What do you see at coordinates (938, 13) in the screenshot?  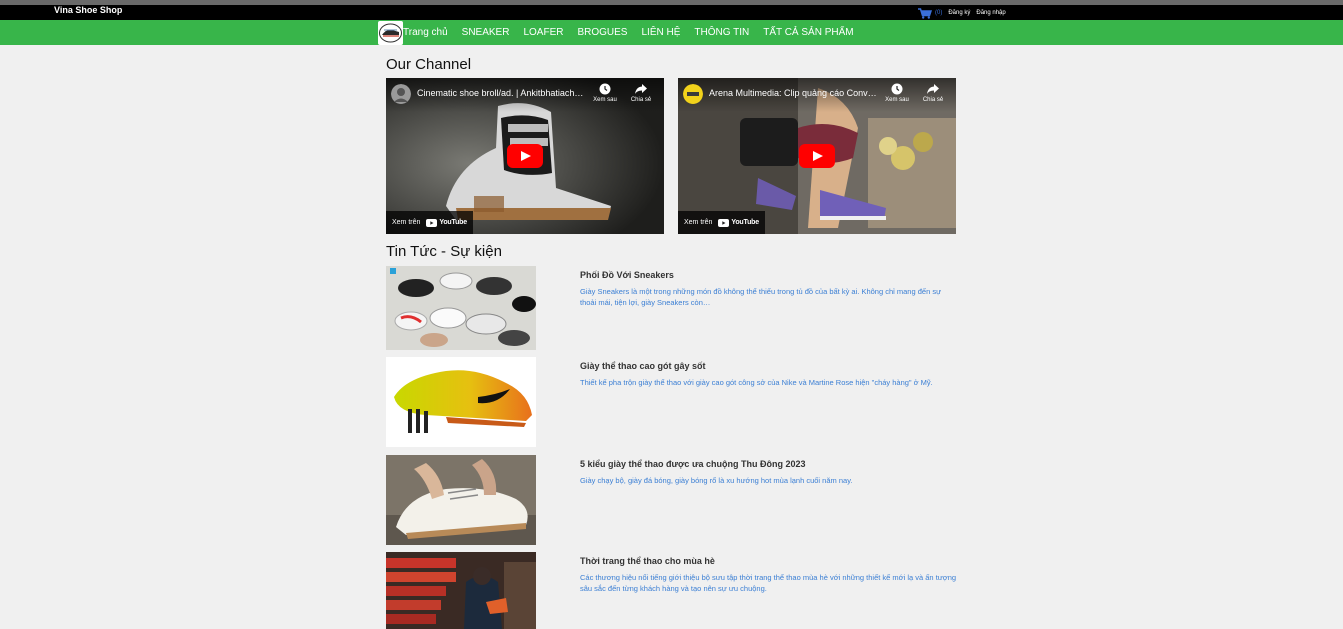 I see `cart-count: (0)` at bounding box center [938, 13].